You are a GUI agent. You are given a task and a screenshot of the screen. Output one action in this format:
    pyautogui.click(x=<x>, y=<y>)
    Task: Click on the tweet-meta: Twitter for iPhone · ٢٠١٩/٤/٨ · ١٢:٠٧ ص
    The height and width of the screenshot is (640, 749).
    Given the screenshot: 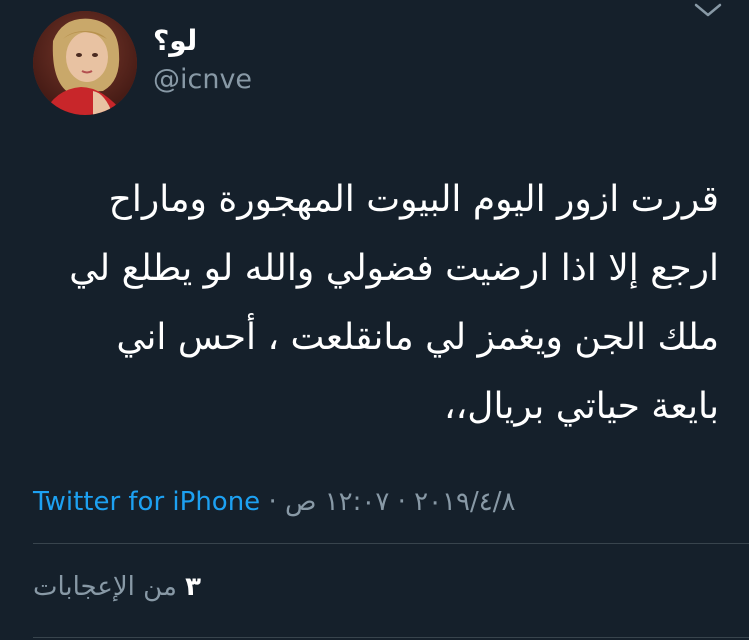 What is the action you would take?
    pyautogui.click(x=378, y=502)
    